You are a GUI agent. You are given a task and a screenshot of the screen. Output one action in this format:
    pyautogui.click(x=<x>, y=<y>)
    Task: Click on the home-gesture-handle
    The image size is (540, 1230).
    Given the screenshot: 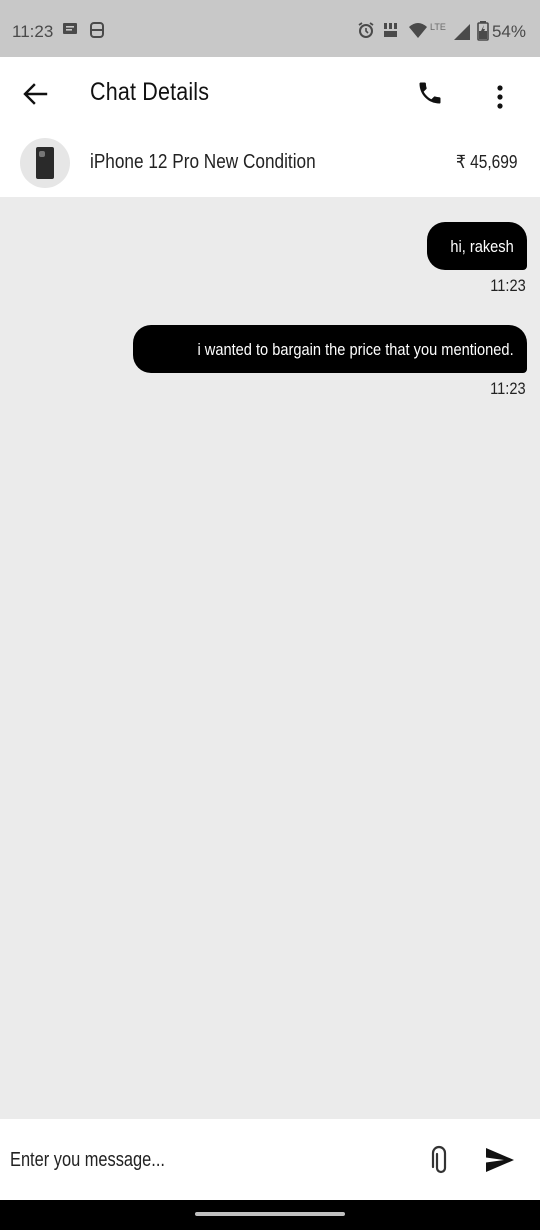 What is the action you would take?
    pyautogui.click(x=270, y=1214)
    